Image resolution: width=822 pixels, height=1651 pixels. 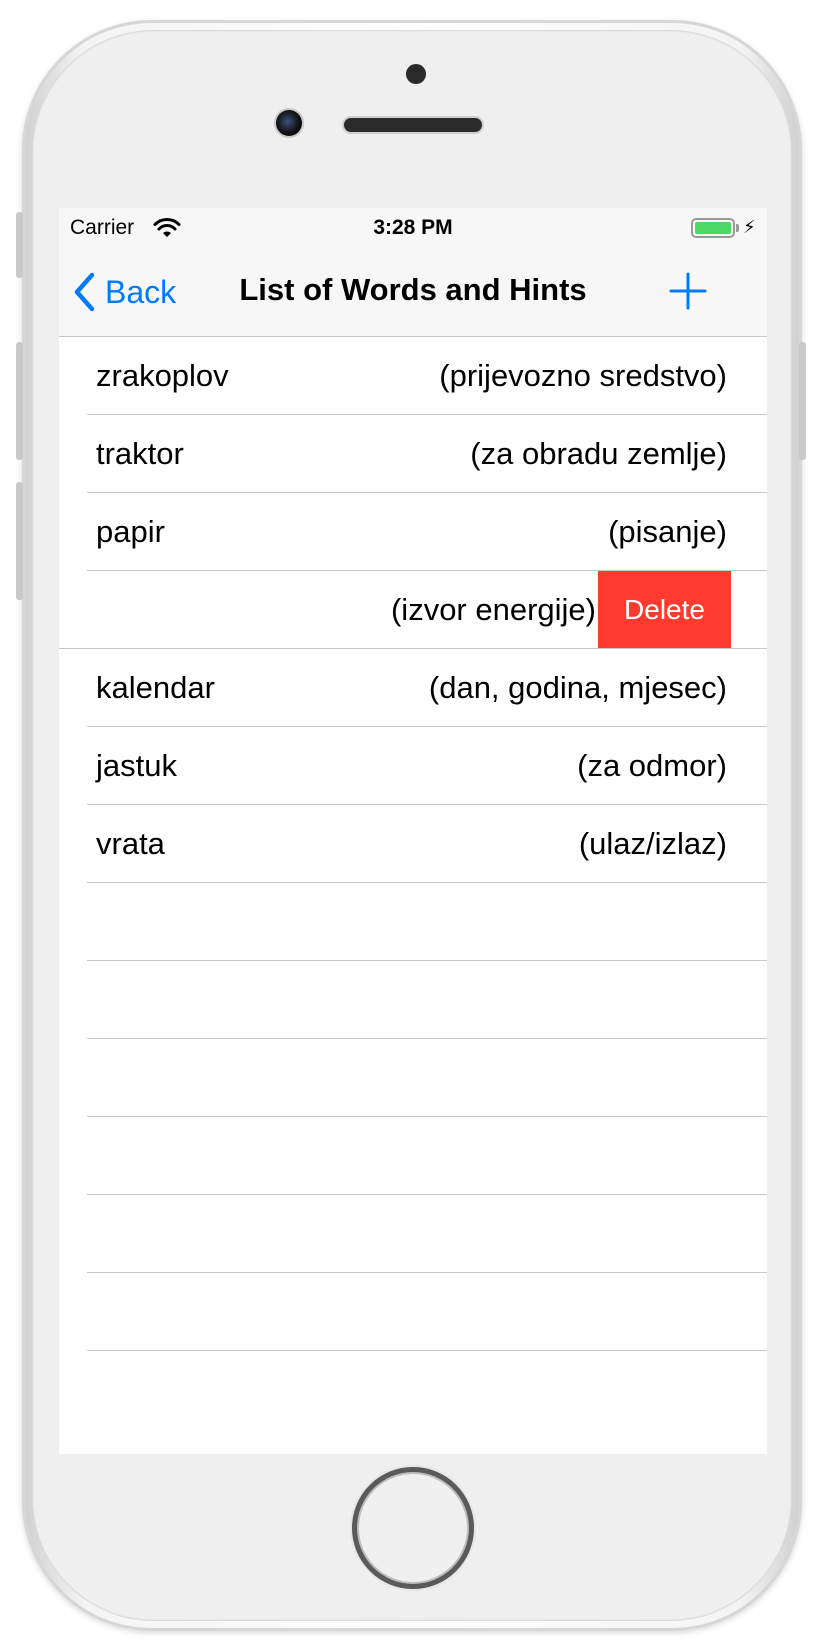 I want to click on status-time: 3:28 PM, so click(x=413, y=227).